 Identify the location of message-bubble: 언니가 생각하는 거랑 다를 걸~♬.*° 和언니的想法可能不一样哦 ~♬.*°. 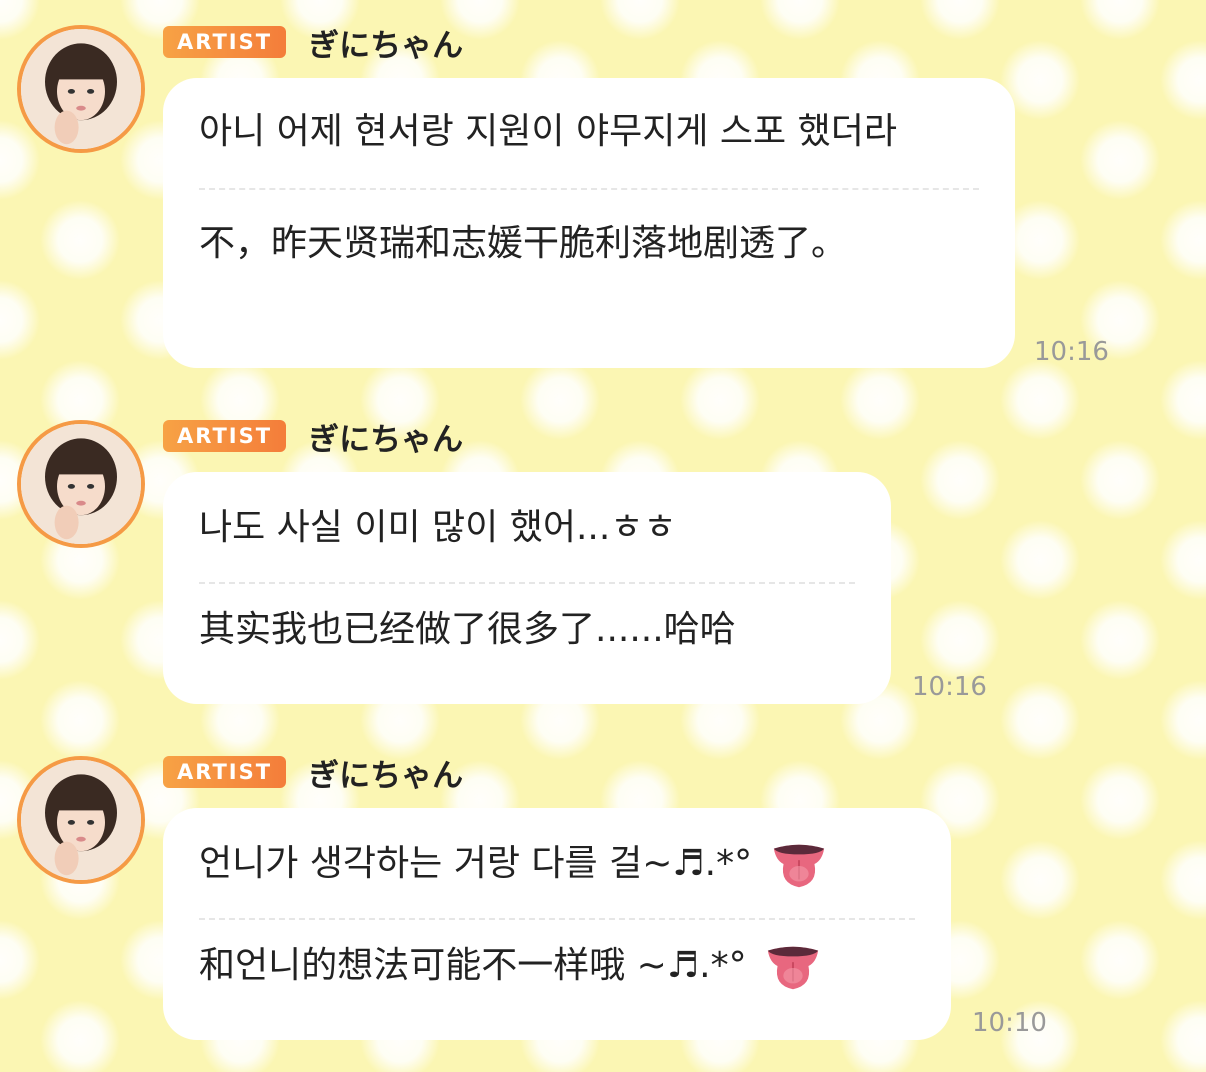
(557, 924).